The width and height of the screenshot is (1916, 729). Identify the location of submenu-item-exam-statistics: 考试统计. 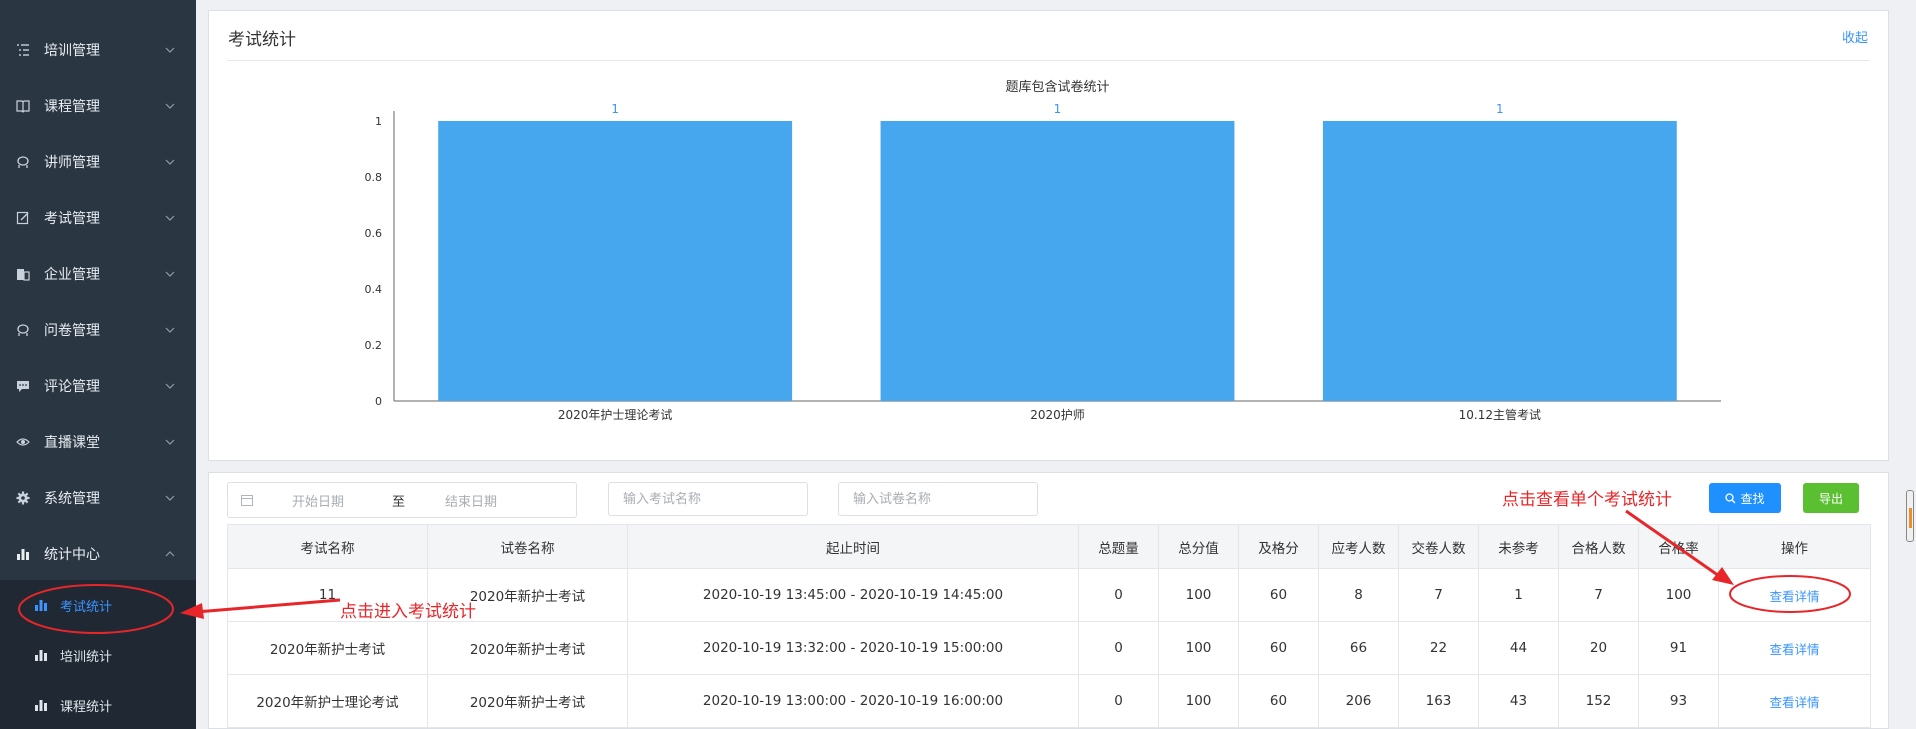
(98, 605).